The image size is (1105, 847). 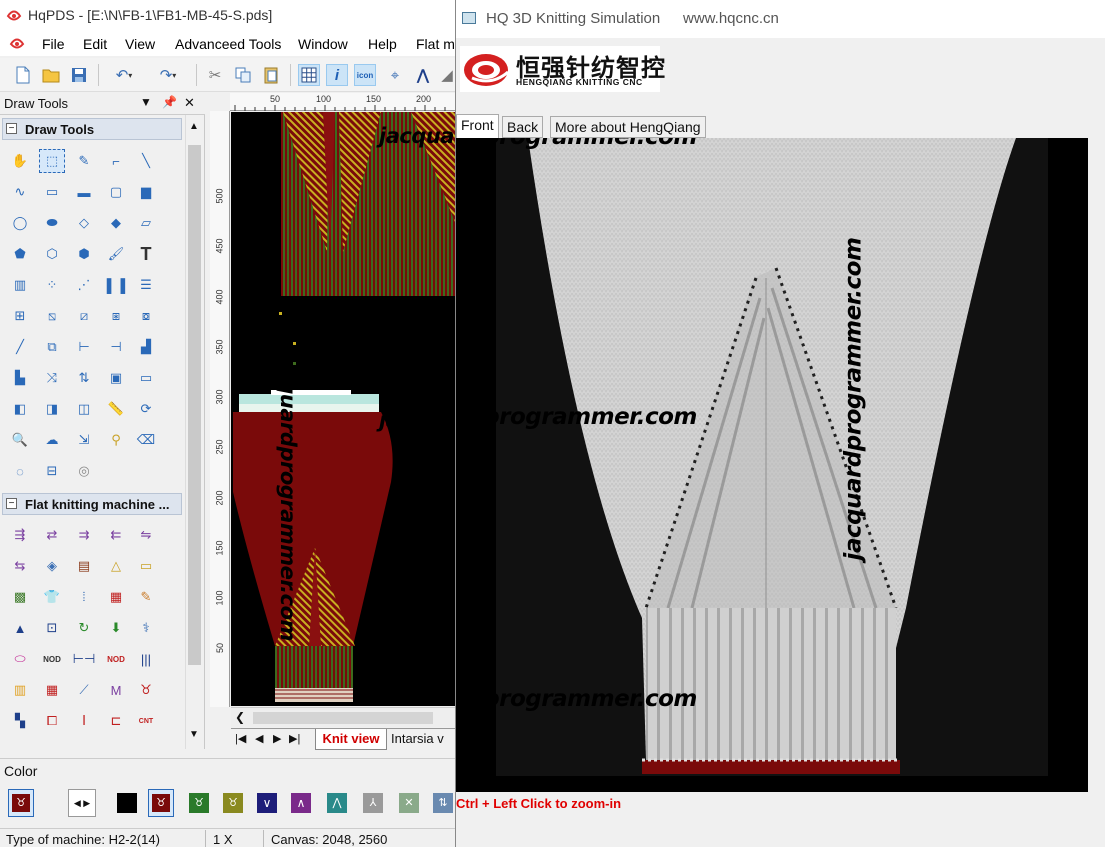 I want to click on line-icon: ╲, so click(x=146, y=161).